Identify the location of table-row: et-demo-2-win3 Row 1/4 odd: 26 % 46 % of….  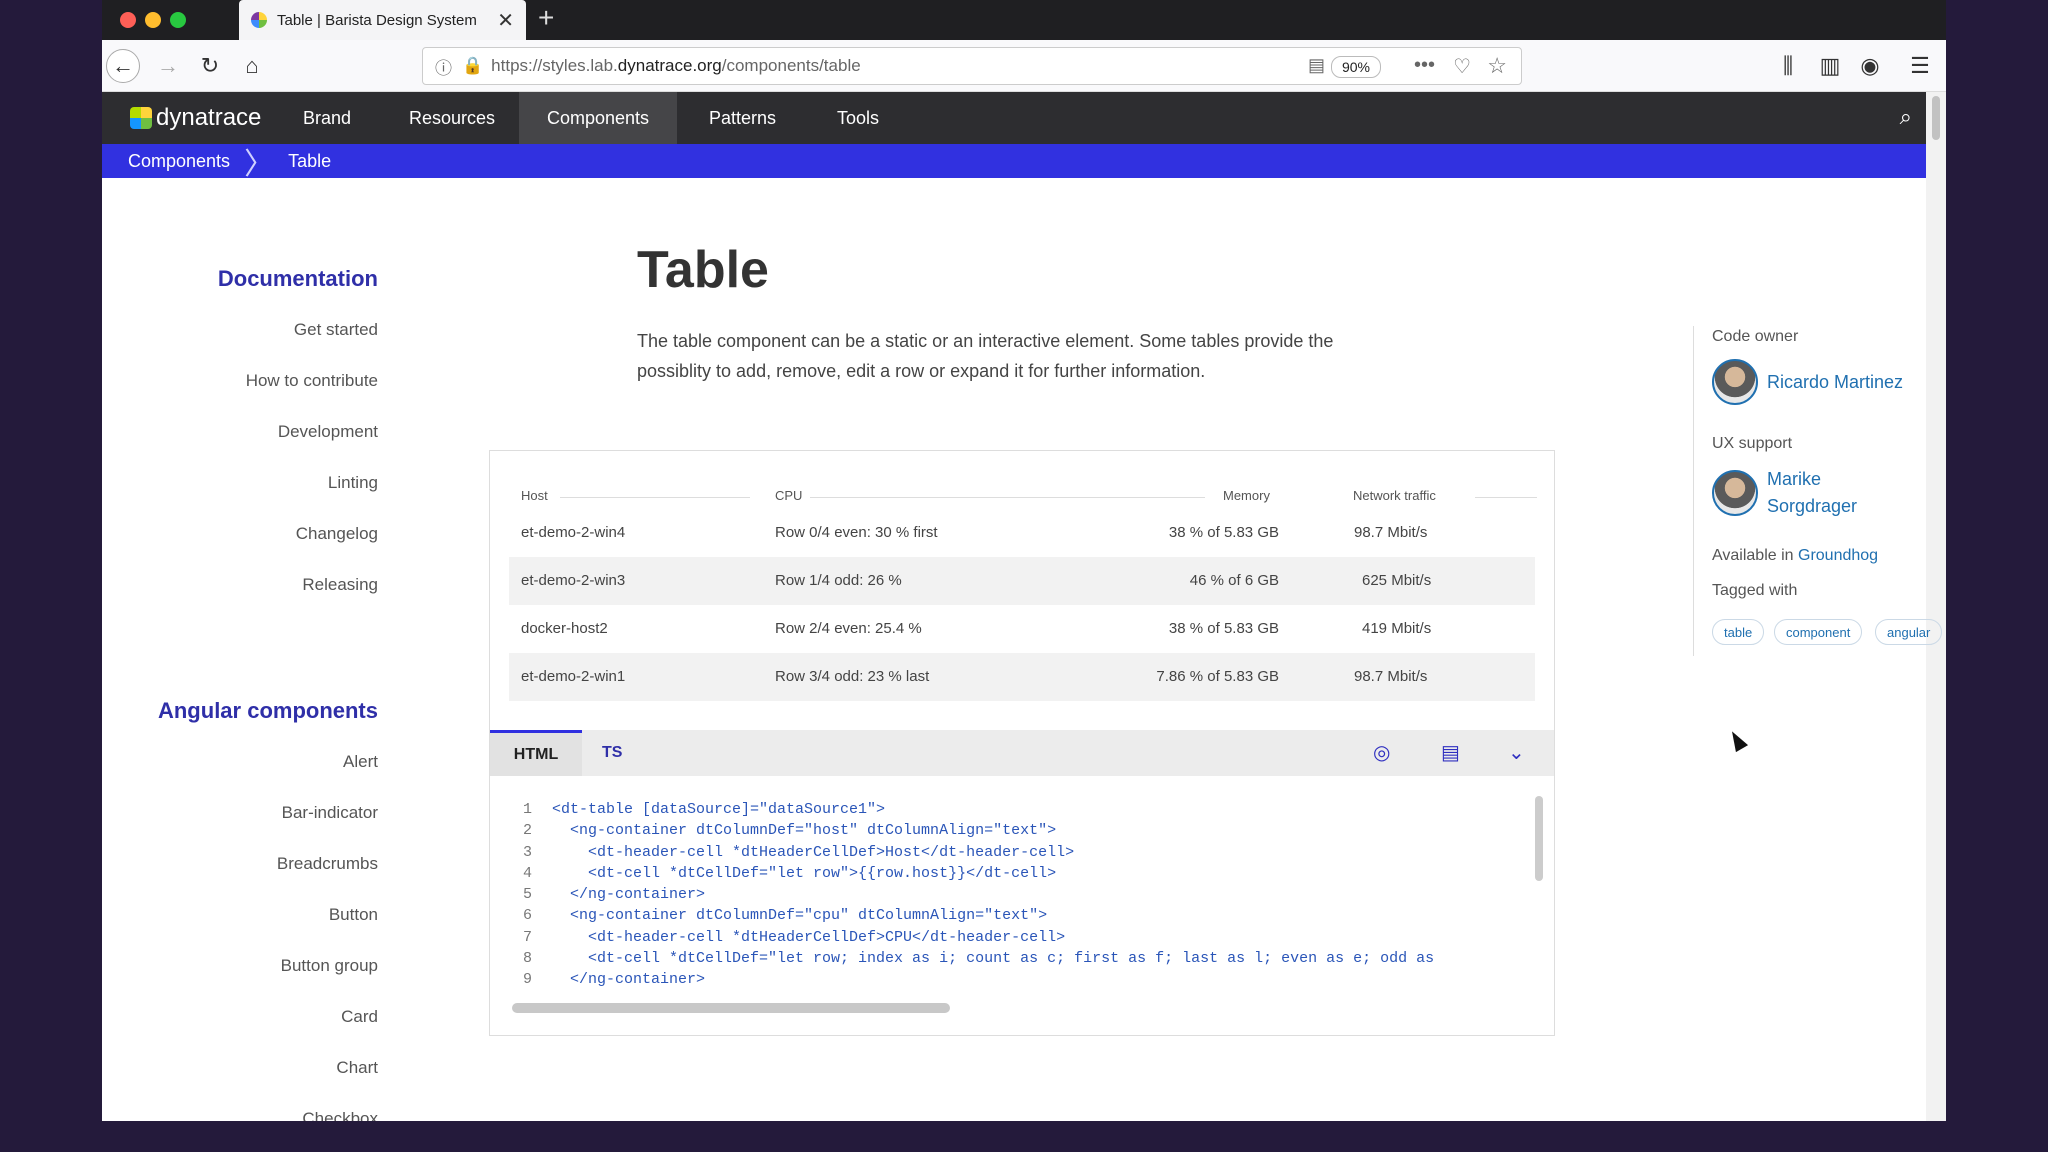
(1022, 581).